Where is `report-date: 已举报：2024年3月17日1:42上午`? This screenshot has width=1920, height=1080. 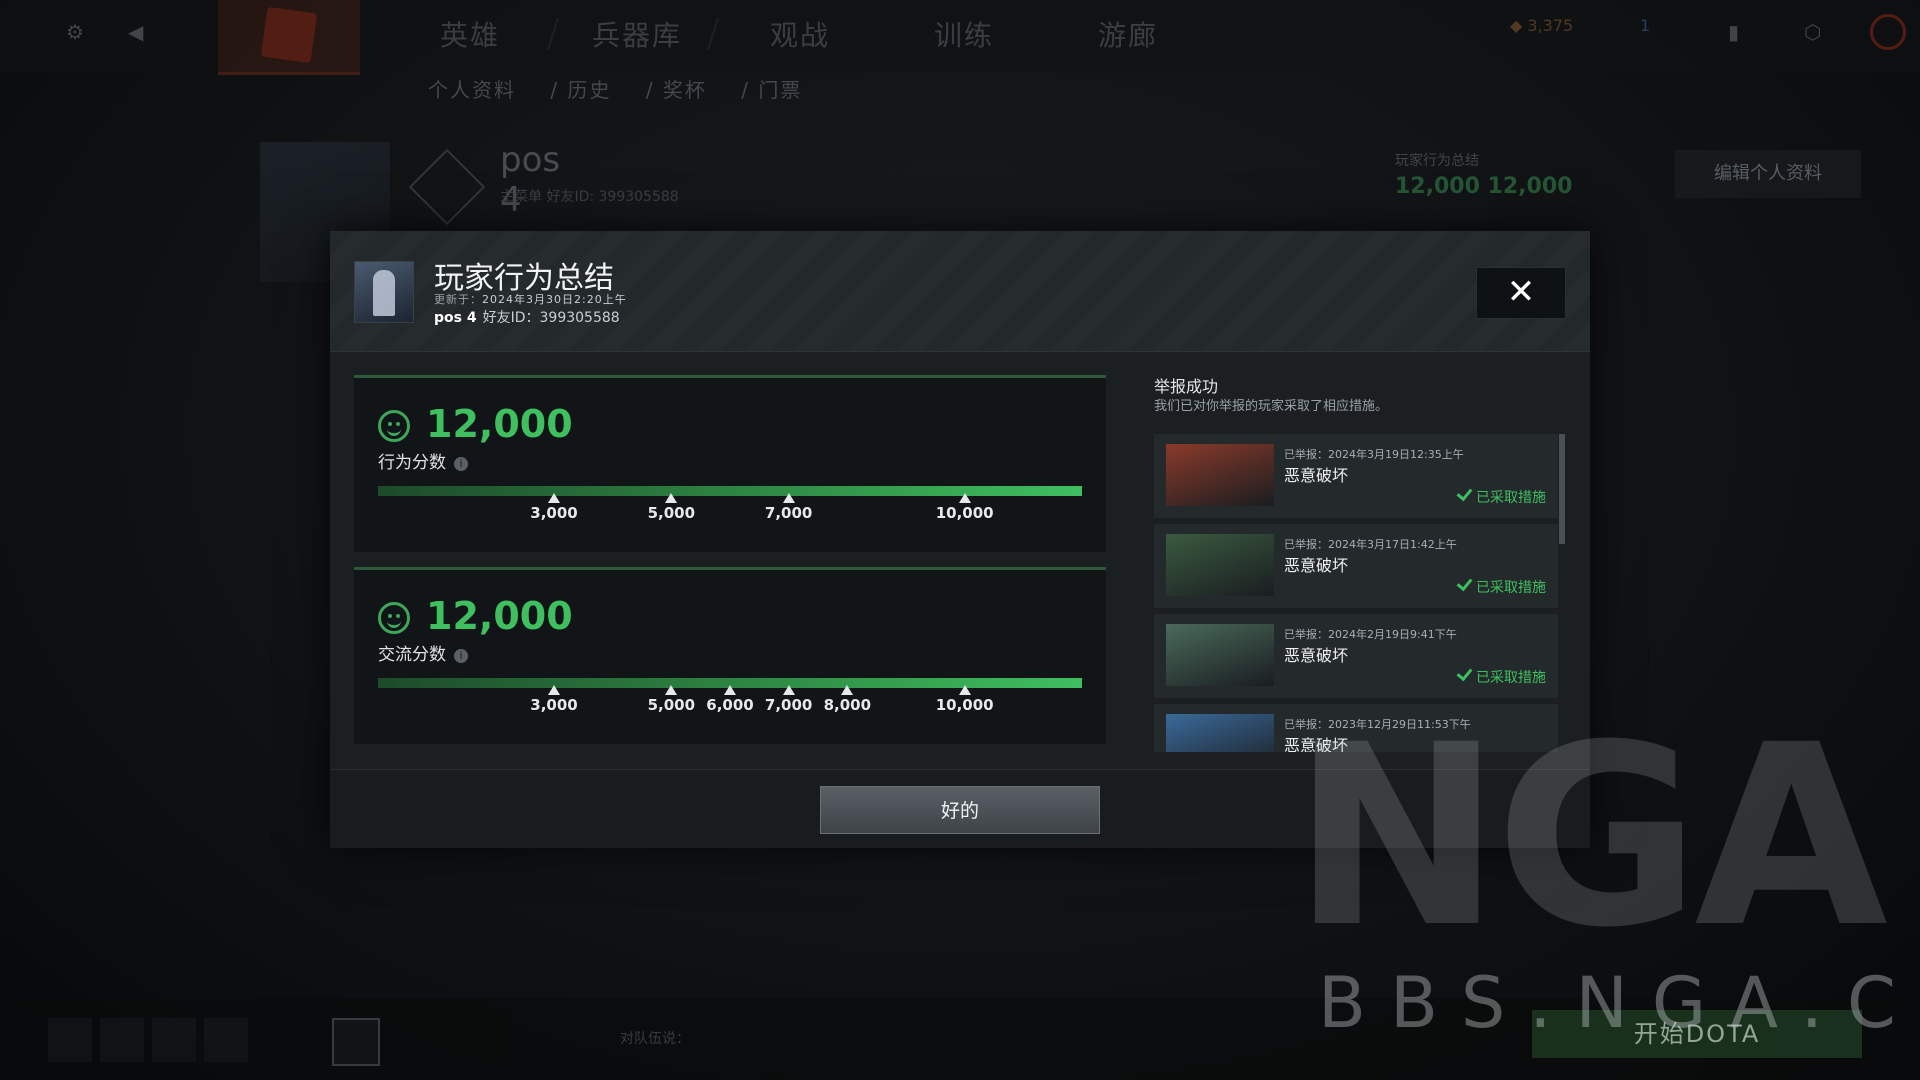
report-date: 已举报：2024年3月17日1:42上午 is located at coordinates (1370, 544).